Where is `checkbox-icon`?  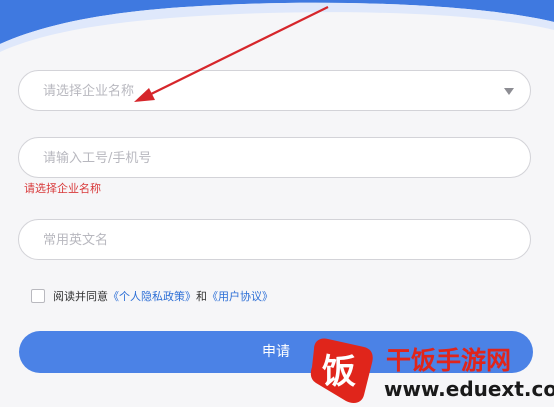 checkbox-icon is located at coordinates (38, 296).